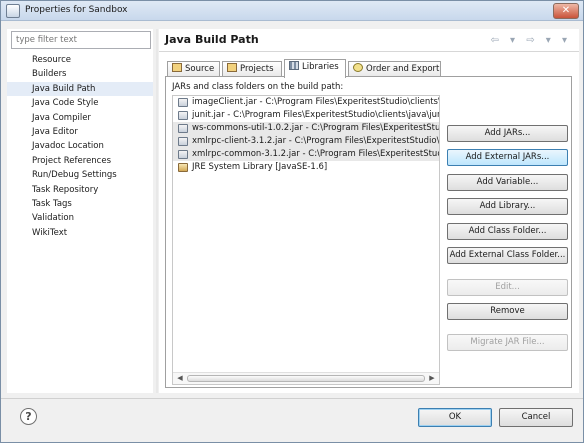 The width and height of the screenshot is (584, 443). I want to click on history-nav-arrows-icon: ⇦ ▾ ⇨ ▾ ▾, so click(530, 40).